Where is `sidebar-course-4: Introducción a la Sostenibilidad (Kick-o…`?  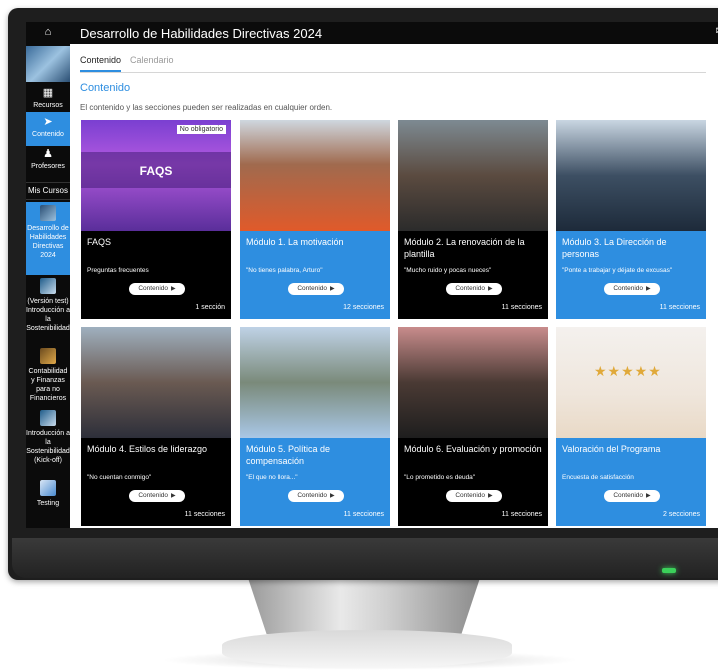
sidebar-course-4: Introducción a la Sostenibilidad (Kick-o… is located at coordinates (48, 442).